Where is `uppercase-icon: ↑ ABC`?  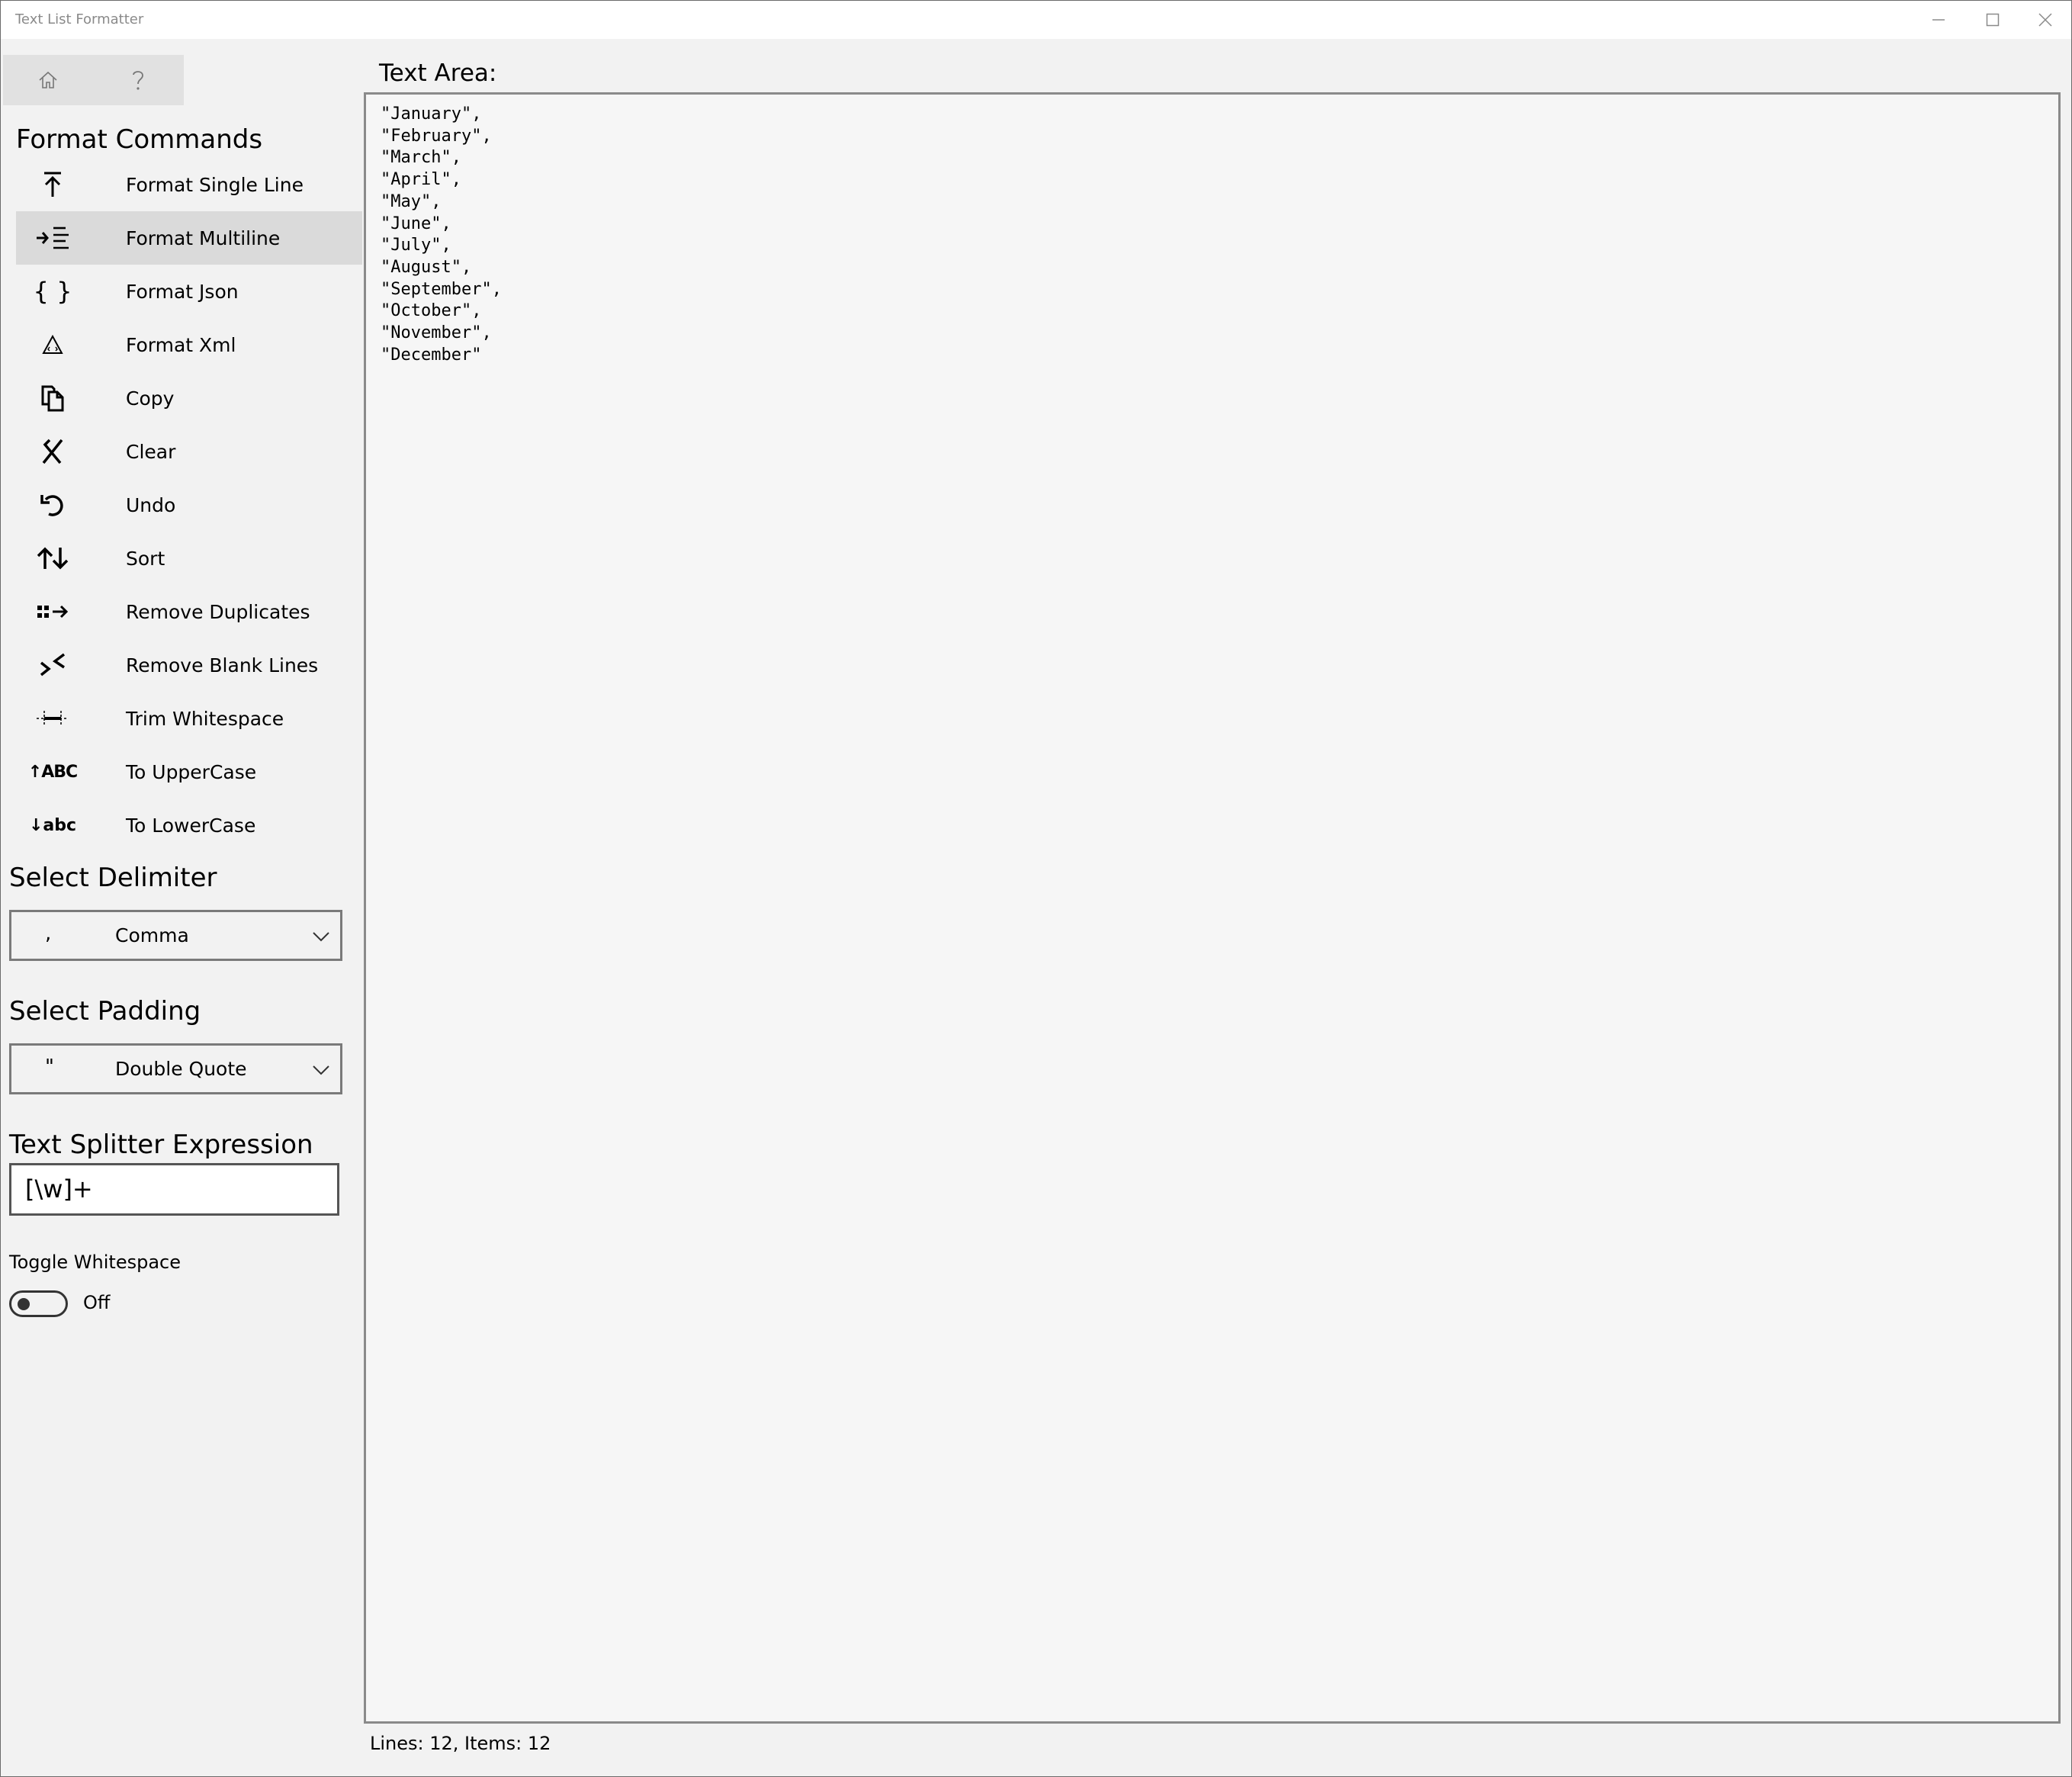 uppercase-icon: ↑ ABC is located at coordinates (52, 772).